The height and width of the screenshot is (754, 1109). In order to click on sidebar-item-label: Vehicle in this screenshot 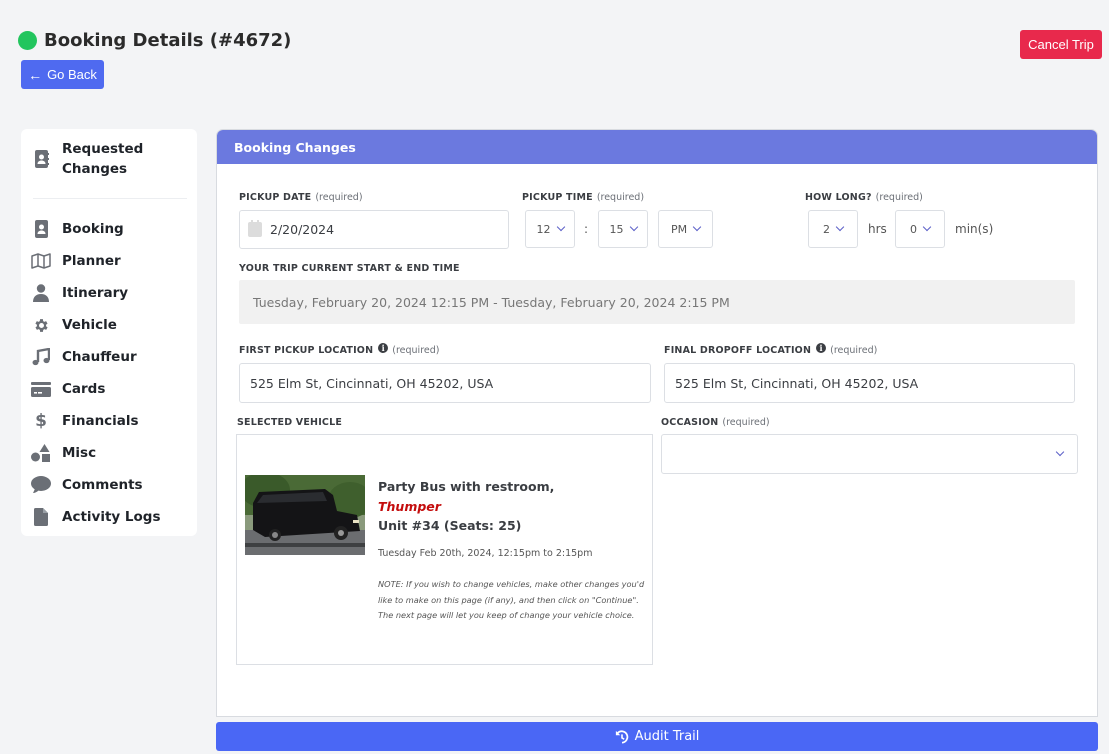, I will do `click(89, 325)`.